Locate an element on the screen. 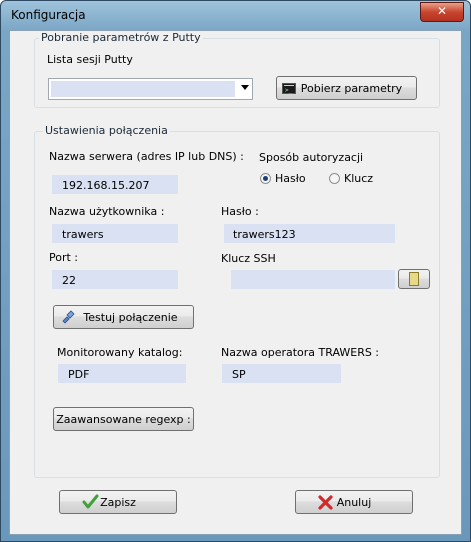 This screenshot has width=471, height=542. advanced-regexp-label: Zaawansowane regexp : is located at coordinates (123, 419).